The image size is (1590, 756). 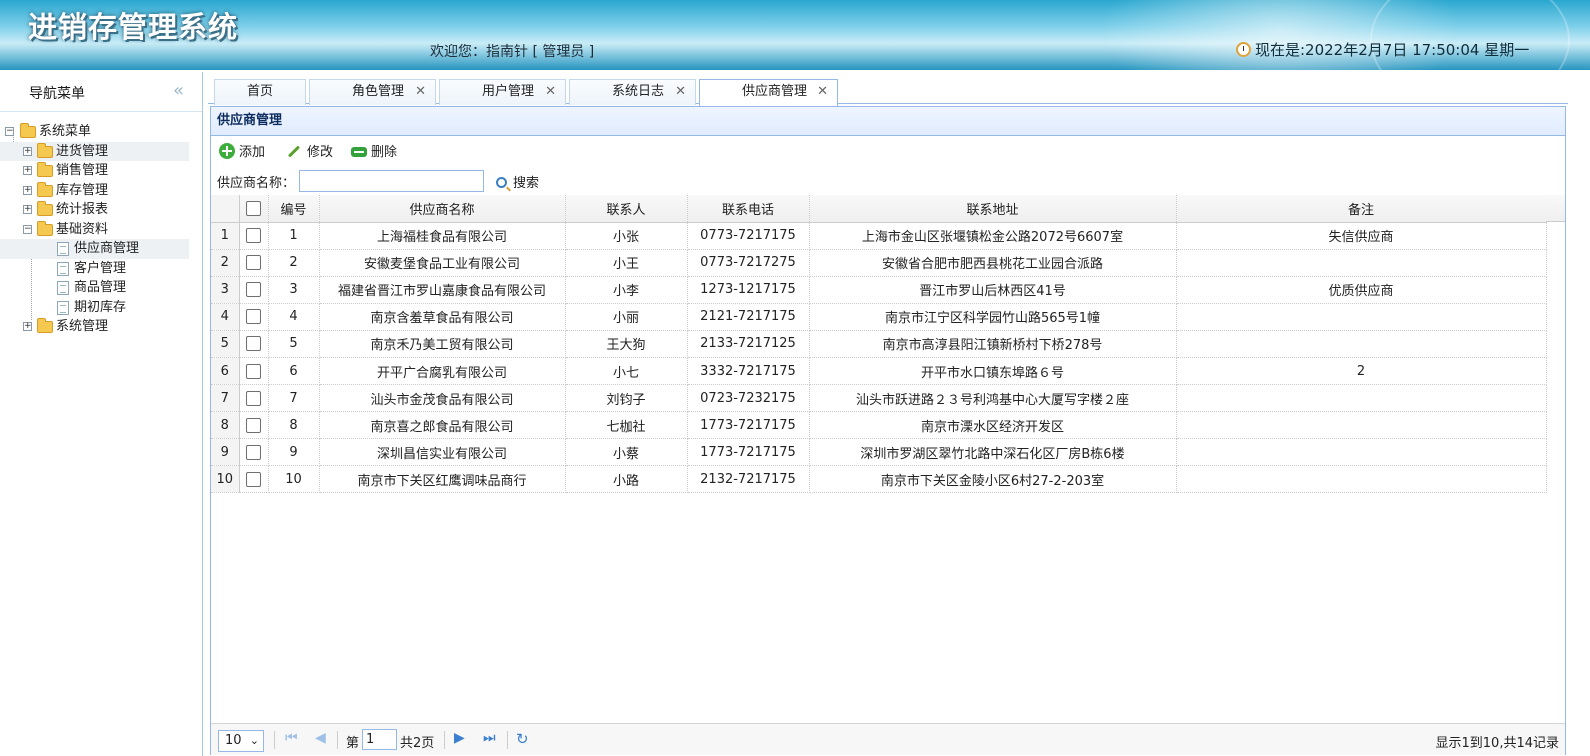 I want to click on tab-label: 用户管理, so click(x=508, y=91).